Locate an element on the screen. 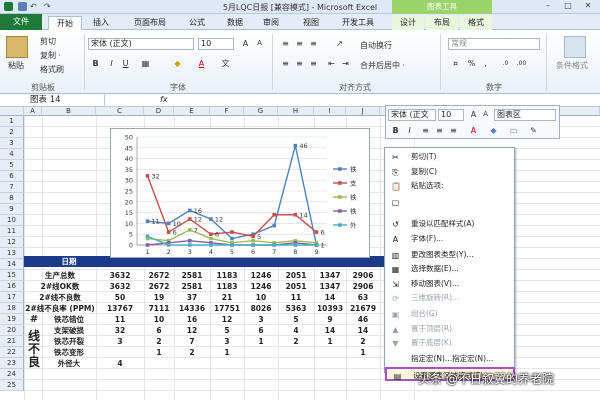 The width and height of the screenshot is (600, 400). row-header: 8 is located at coordinates (12, 198).